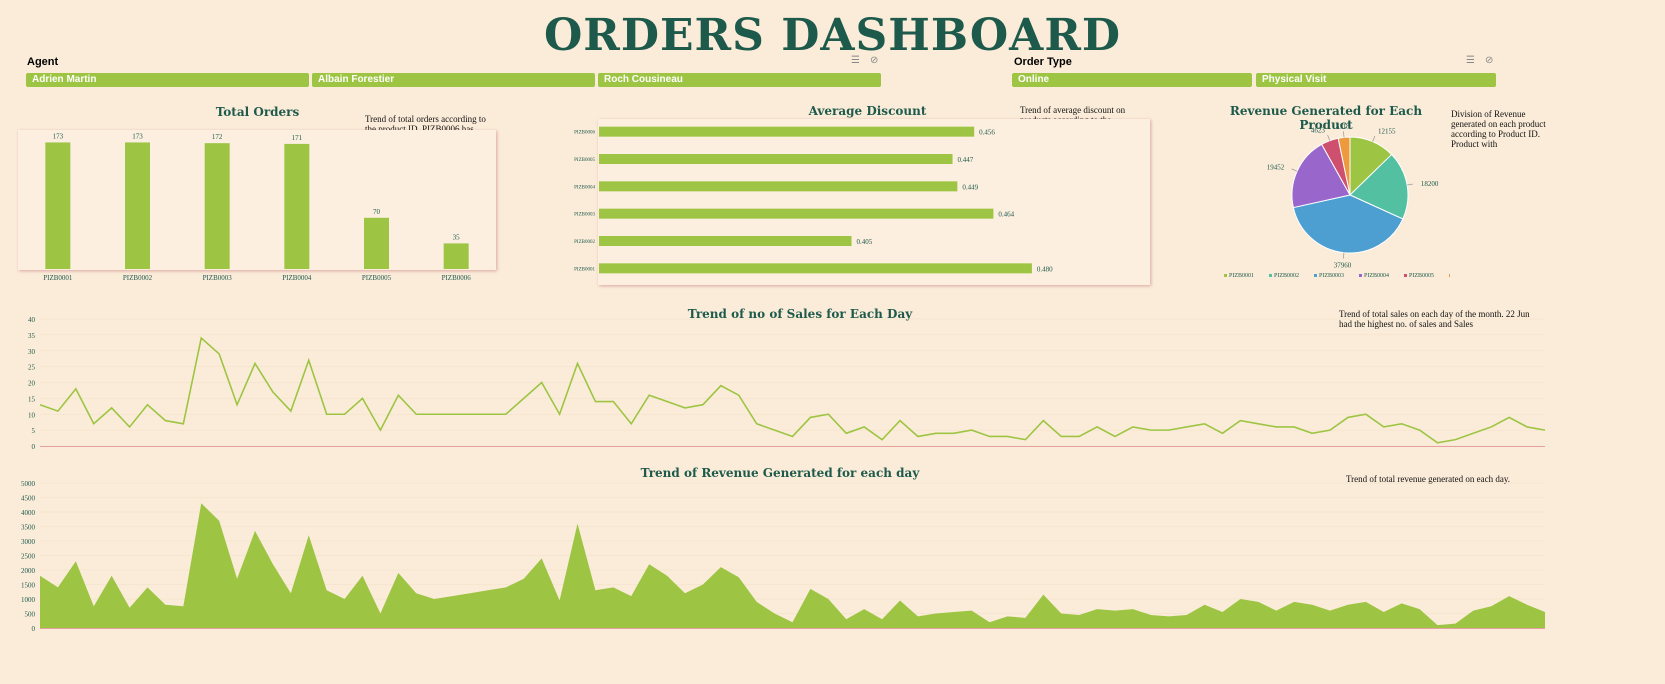  What do you see at coordinates (217, 137) in the screenshot?
I see `data-label: 172` at bounding box center [217, 137].